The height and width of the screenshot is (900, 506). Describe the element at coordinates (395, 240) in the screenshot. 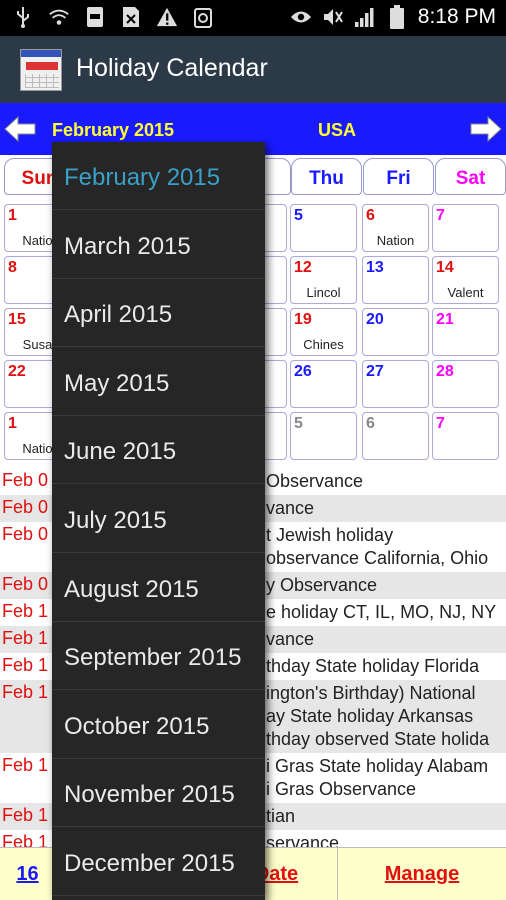

I see `day-holiday-label: Nation` at that location.